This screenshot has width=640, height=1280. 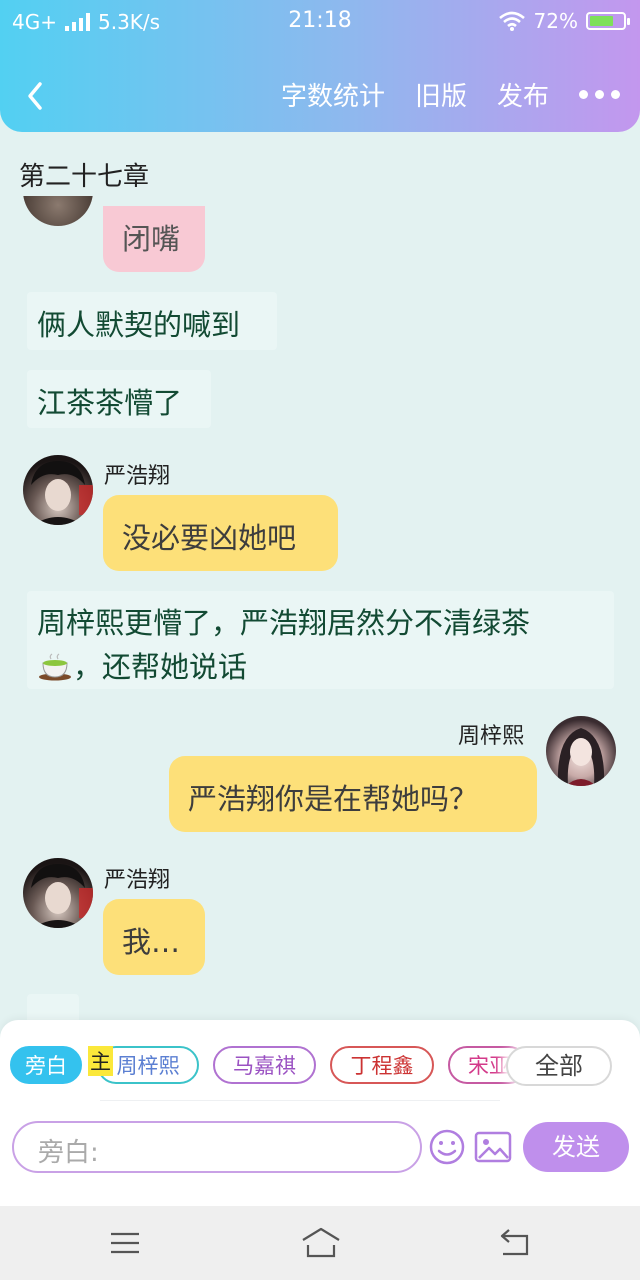 I want to click on message-text: 没必要凶她吧, so click(x=209, y=538).